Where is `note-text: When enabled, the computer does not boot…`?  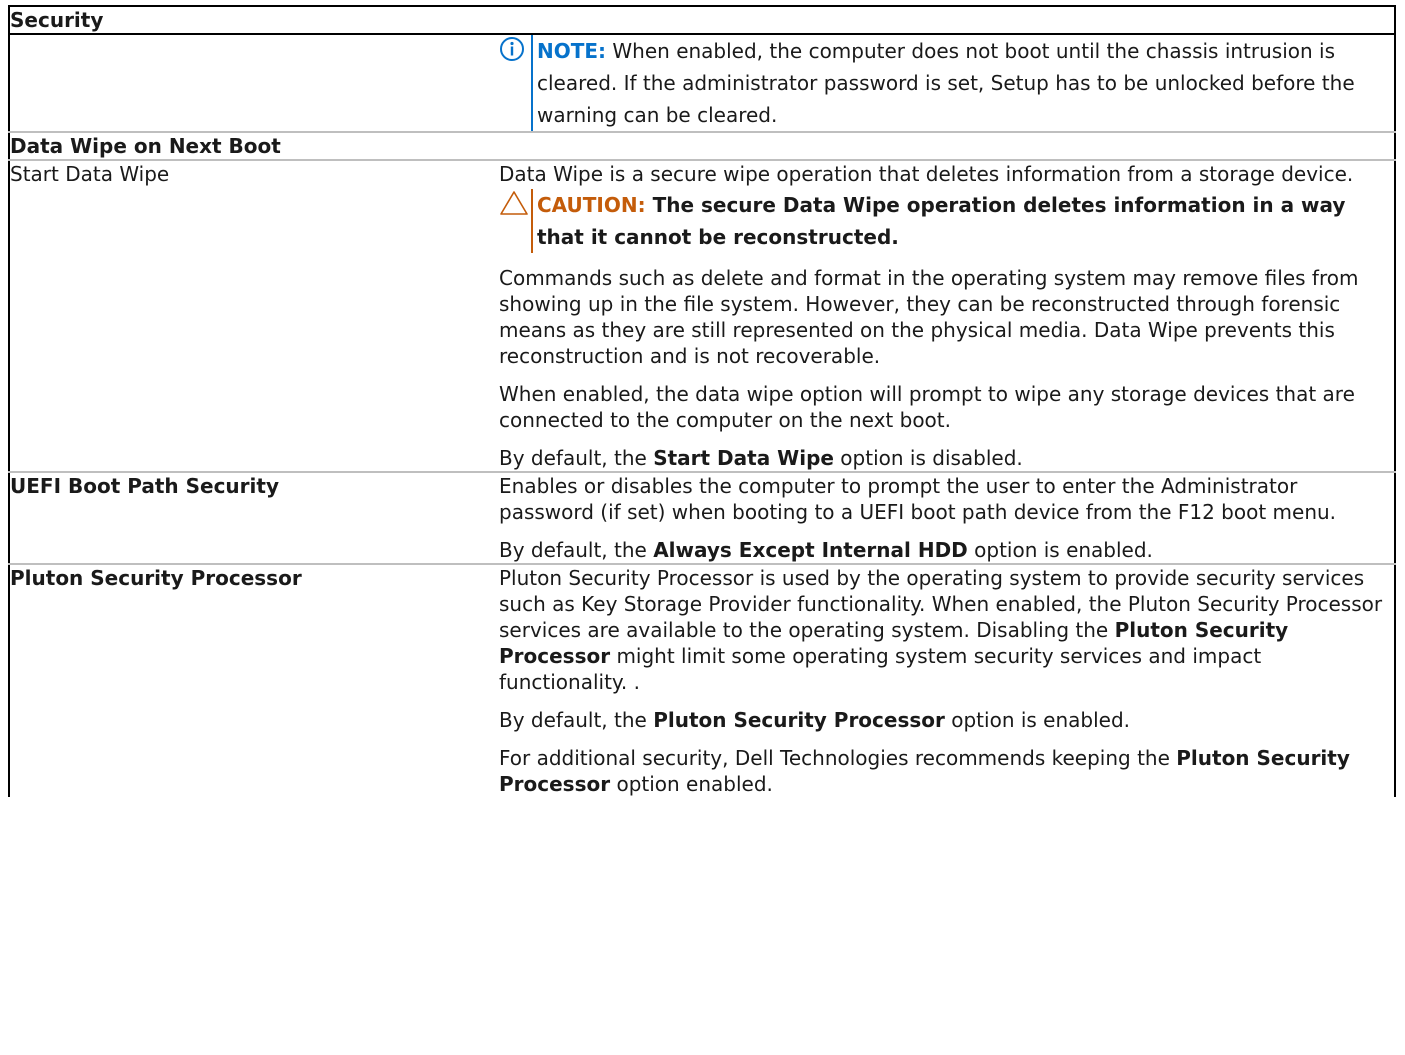 note-text: When enabled, the computer does not boot… is located at coordinates (946, 83).